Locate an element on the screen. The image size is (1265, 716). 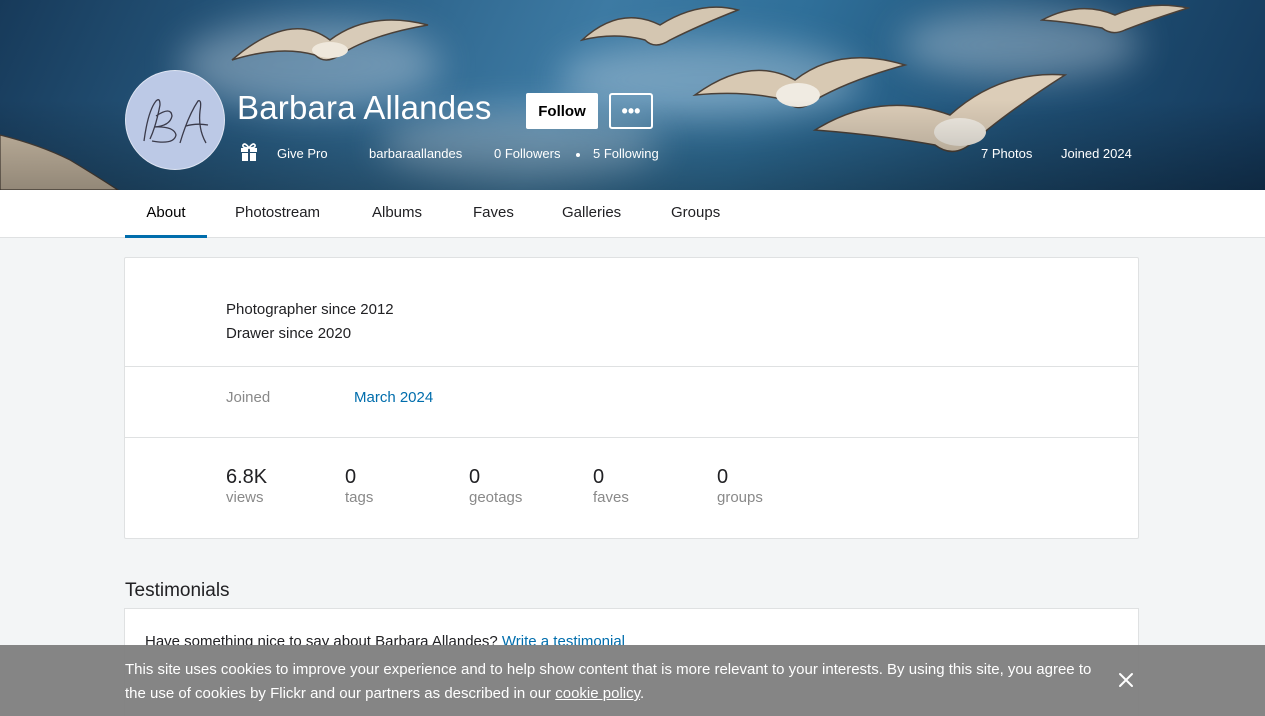
tab-groups: Groups is located at coordinates (695, 214).